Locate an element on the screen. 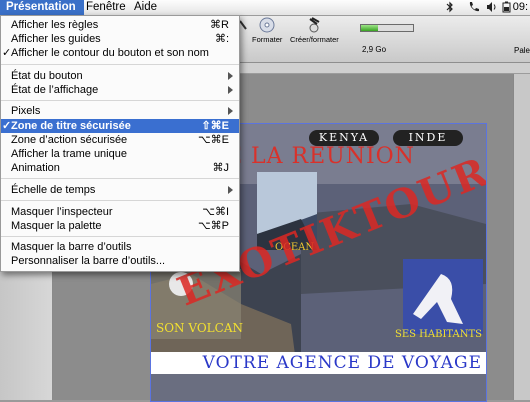 The image size is (530, 402). disc-capacity-fill is located at coordinates (369, 28).